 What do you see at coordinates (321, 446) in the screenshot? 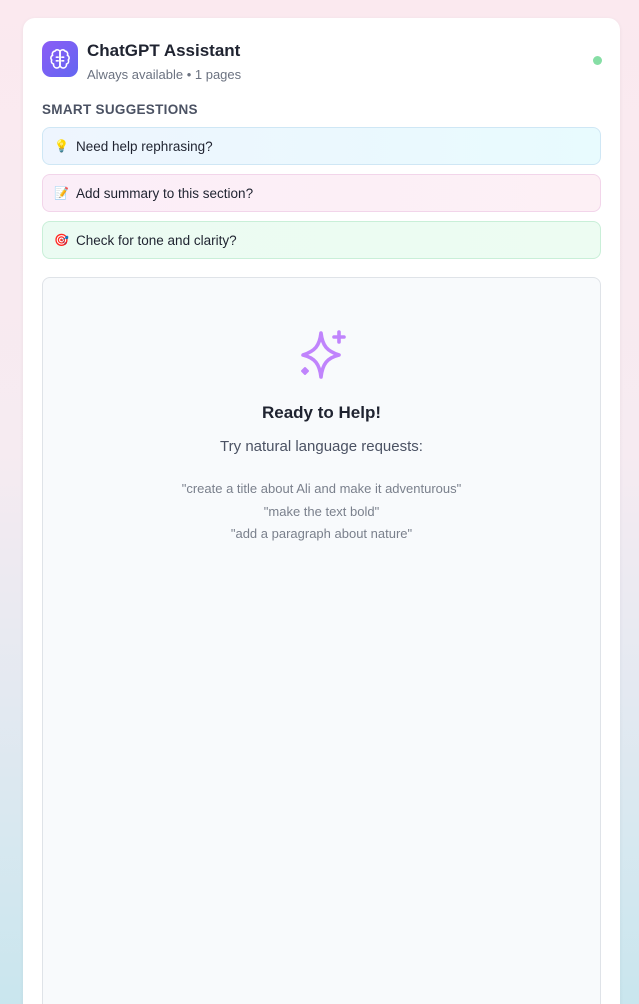
I see `empty-state-subtitle: Try natural language requests:` at bounding box center [321, 446].